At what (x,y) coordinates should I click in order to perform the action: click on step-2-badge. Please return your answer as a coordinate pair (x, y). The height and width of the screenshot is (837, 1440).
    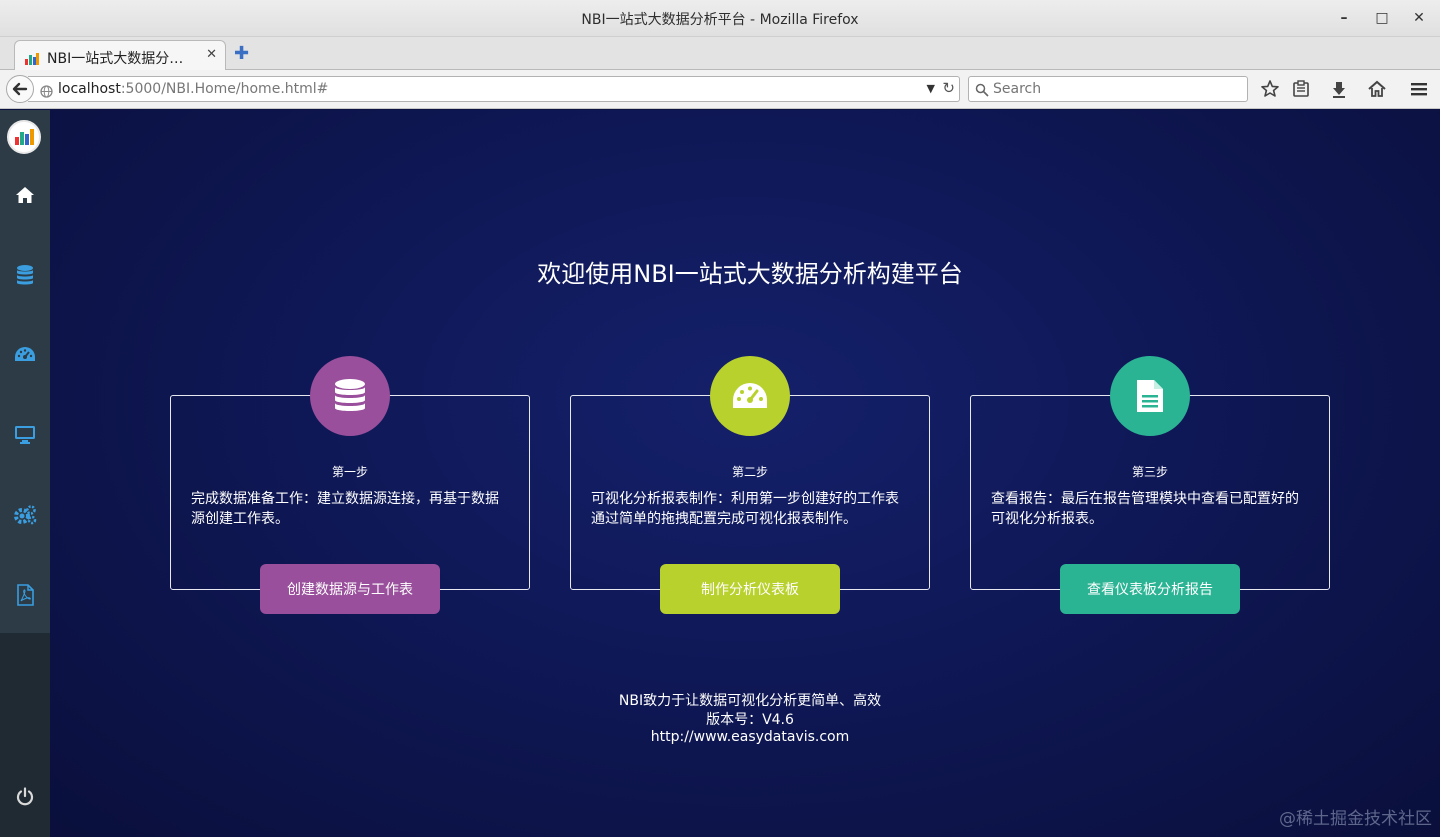
    Looking at the image, I should click on (750, 396).